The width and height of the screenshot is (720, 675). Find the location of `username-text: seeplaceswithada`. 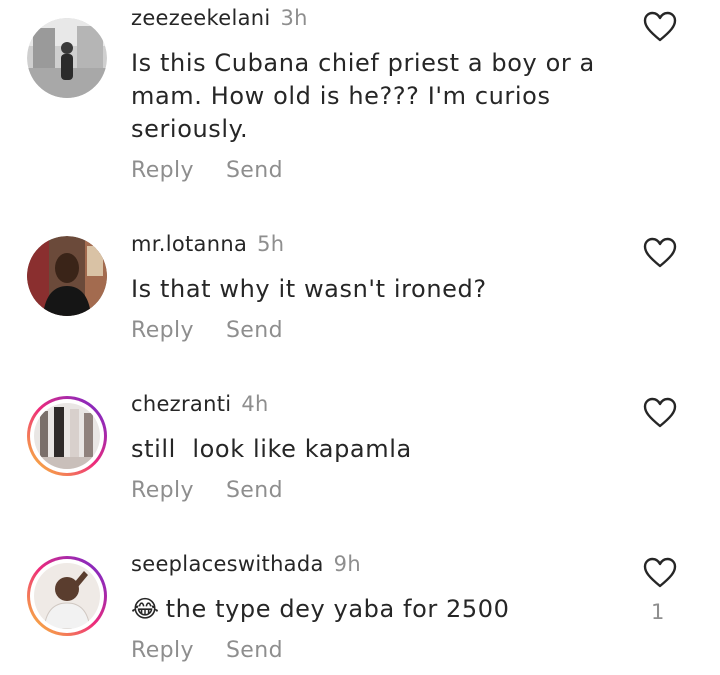

username-text: seeplaceswithada is located at coordinates (227, 564).